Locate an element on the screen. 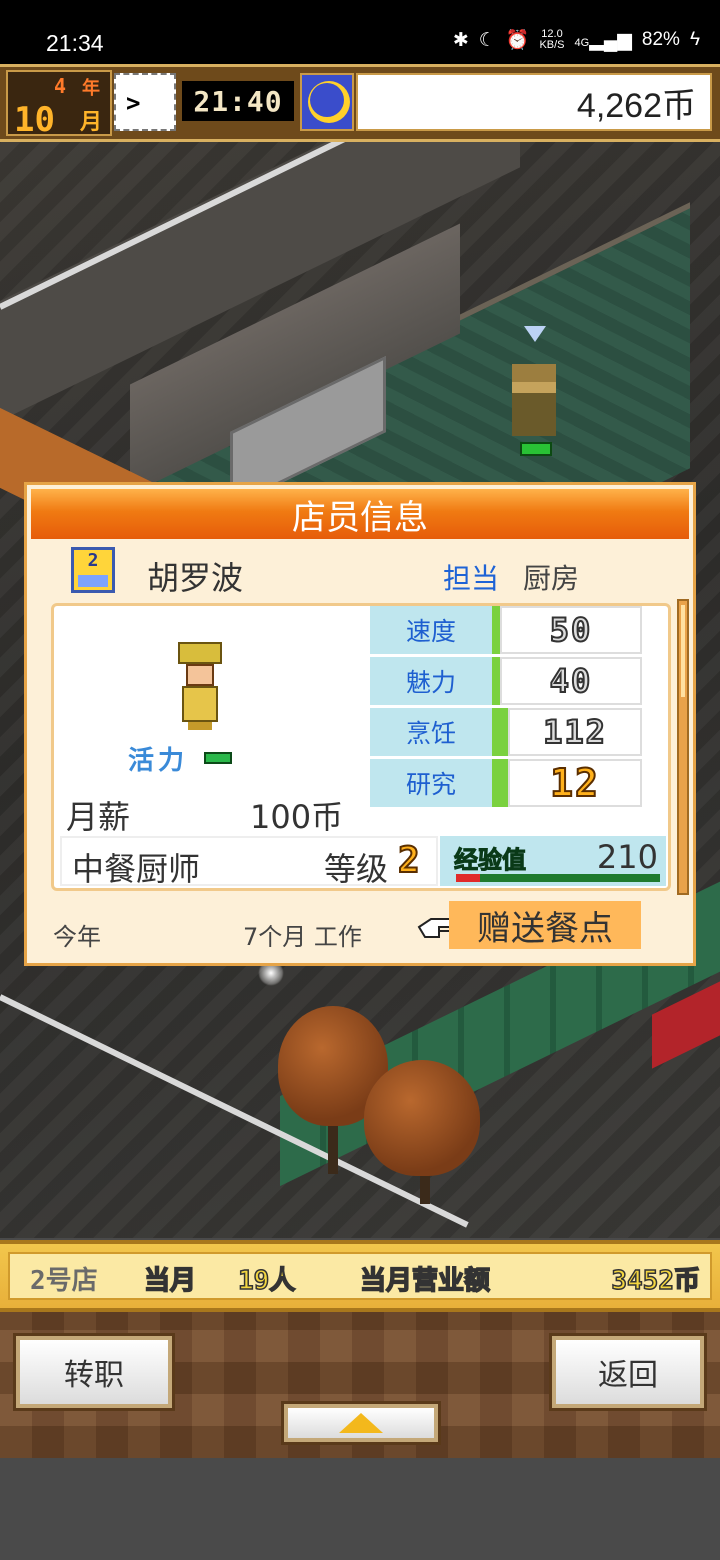 The height and width of the screenshot is (1560, 720). job-box: 中餐厨师 等级 2 is located at coordinates (249, 862).